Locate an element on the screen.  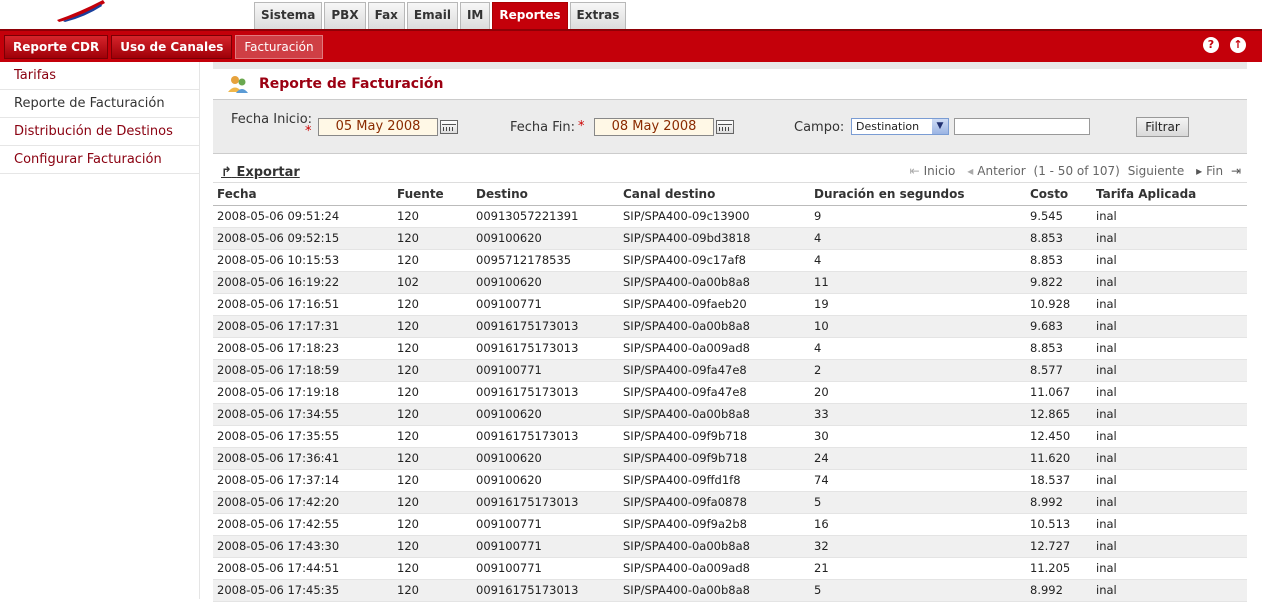
subtab-1: Uso de Canales is located at coordinates (172, 47).